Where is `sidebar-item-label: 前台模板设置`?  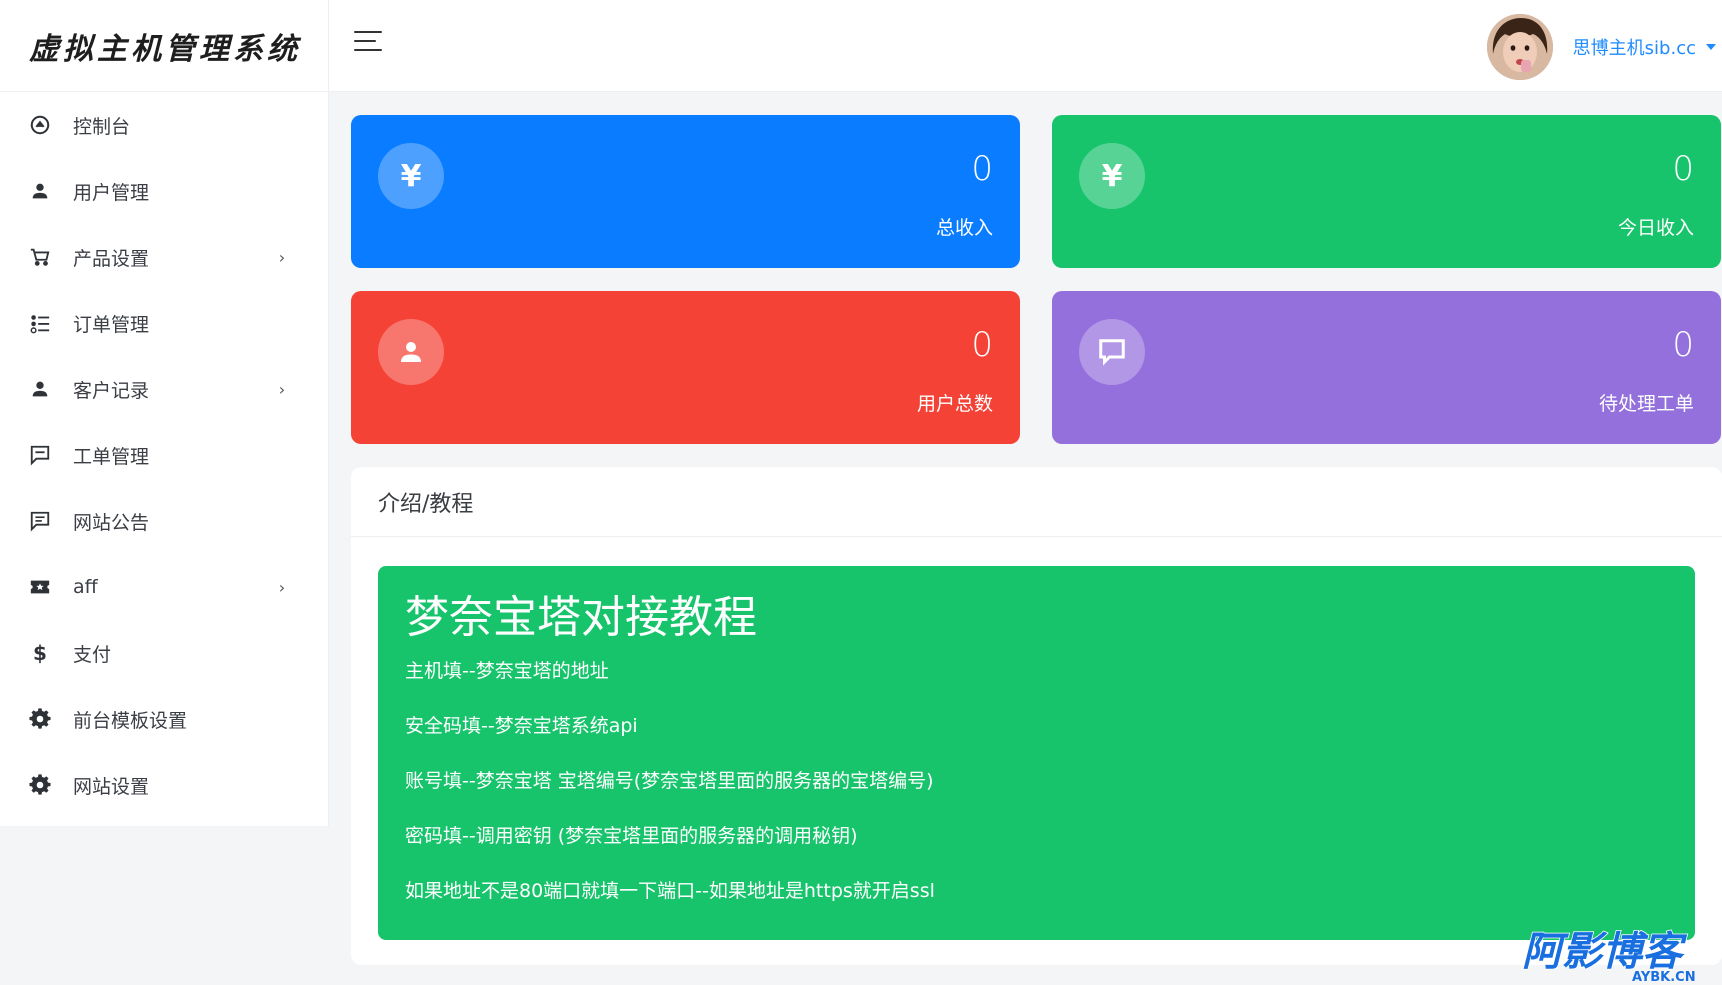
sidebar-item-label: 前台模板设置 is located at coordinates (130, 720).